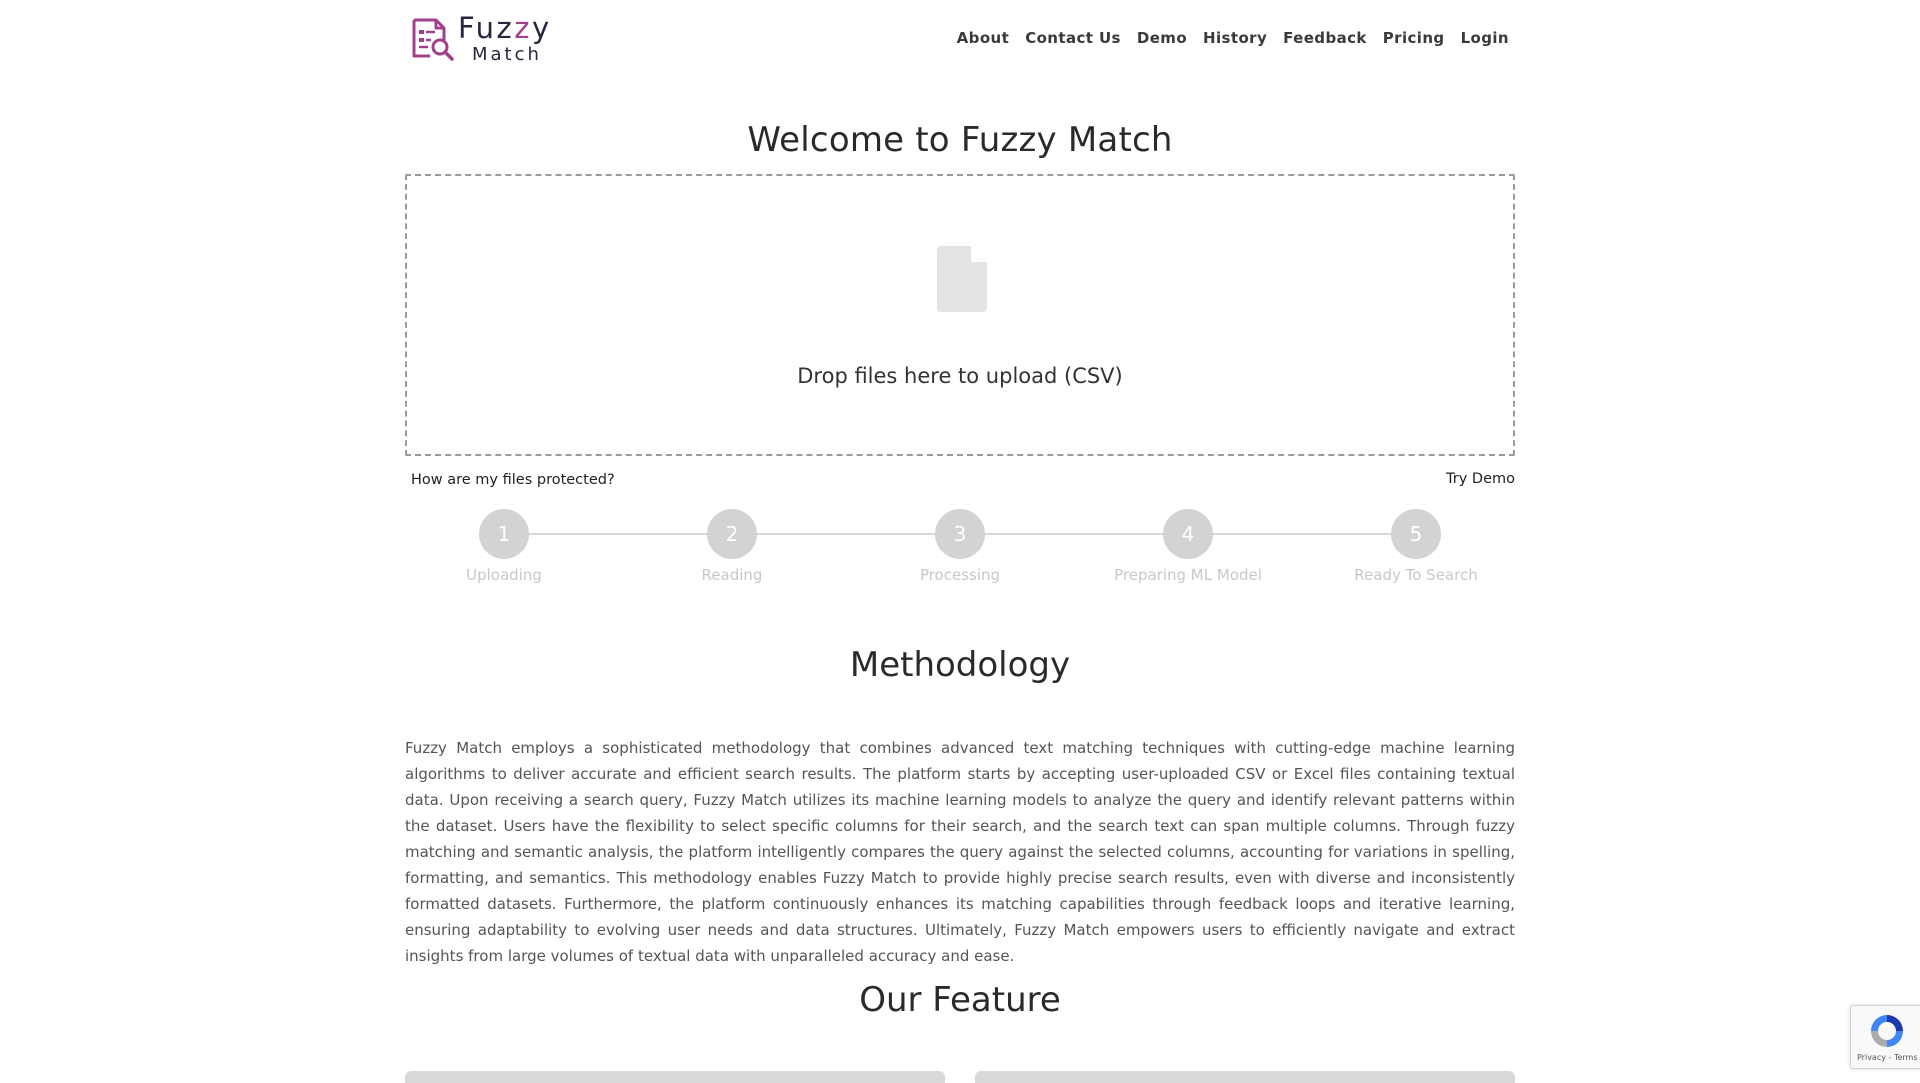 The width and height of the screenshot is (1920, 1083). Describe the element at coordinates (433, 39) in the screenshot. I see `logo-document-search-icon` at that location.